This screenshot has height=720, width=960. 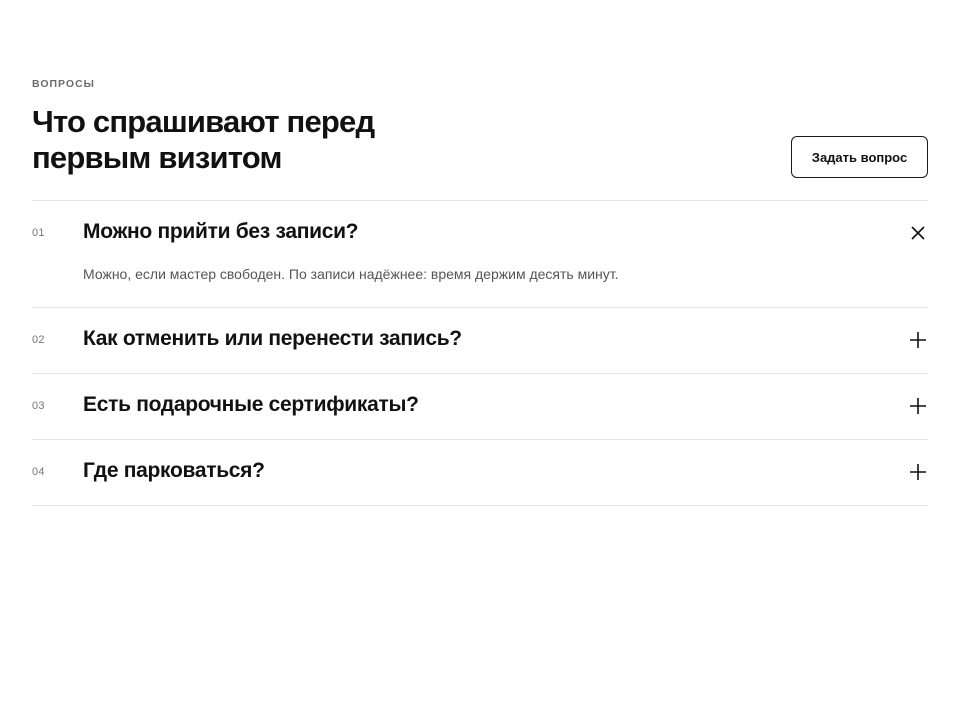 I want to click on faq-item-number: 02, so click(x=38, y=340).